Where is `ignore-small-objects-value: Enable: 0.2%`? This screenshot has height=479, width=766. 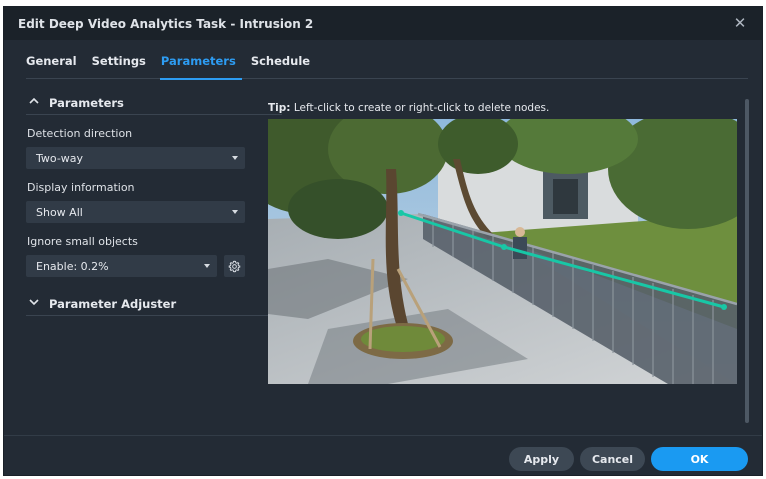 ignore-small-objects-value: Enable: 0.2% is located at coordinates (72, 266).